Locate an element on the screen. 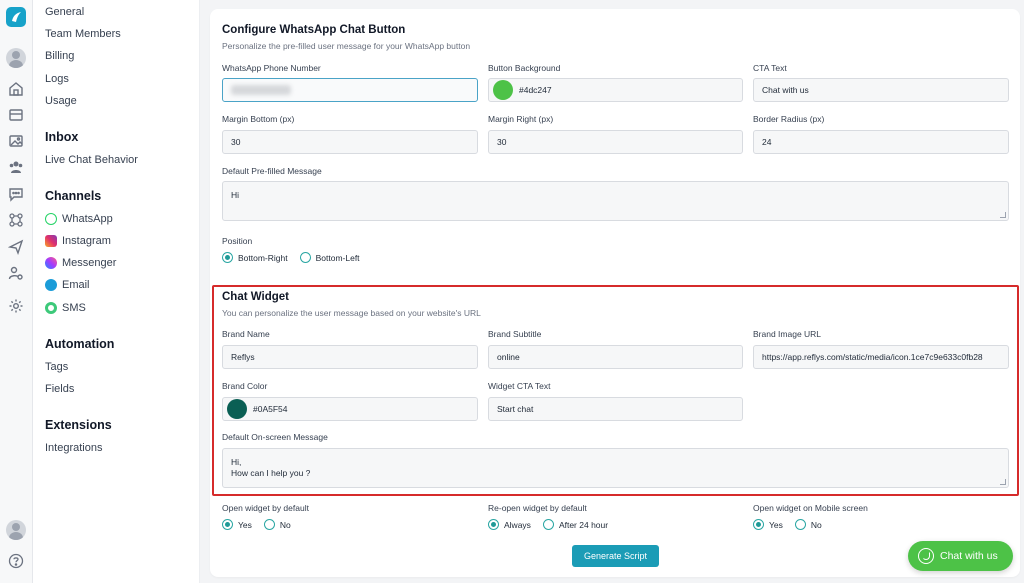 This screenshot has height=583, width=1024. nav-item-label: WhatsApp is located at coordinates (87, 219).